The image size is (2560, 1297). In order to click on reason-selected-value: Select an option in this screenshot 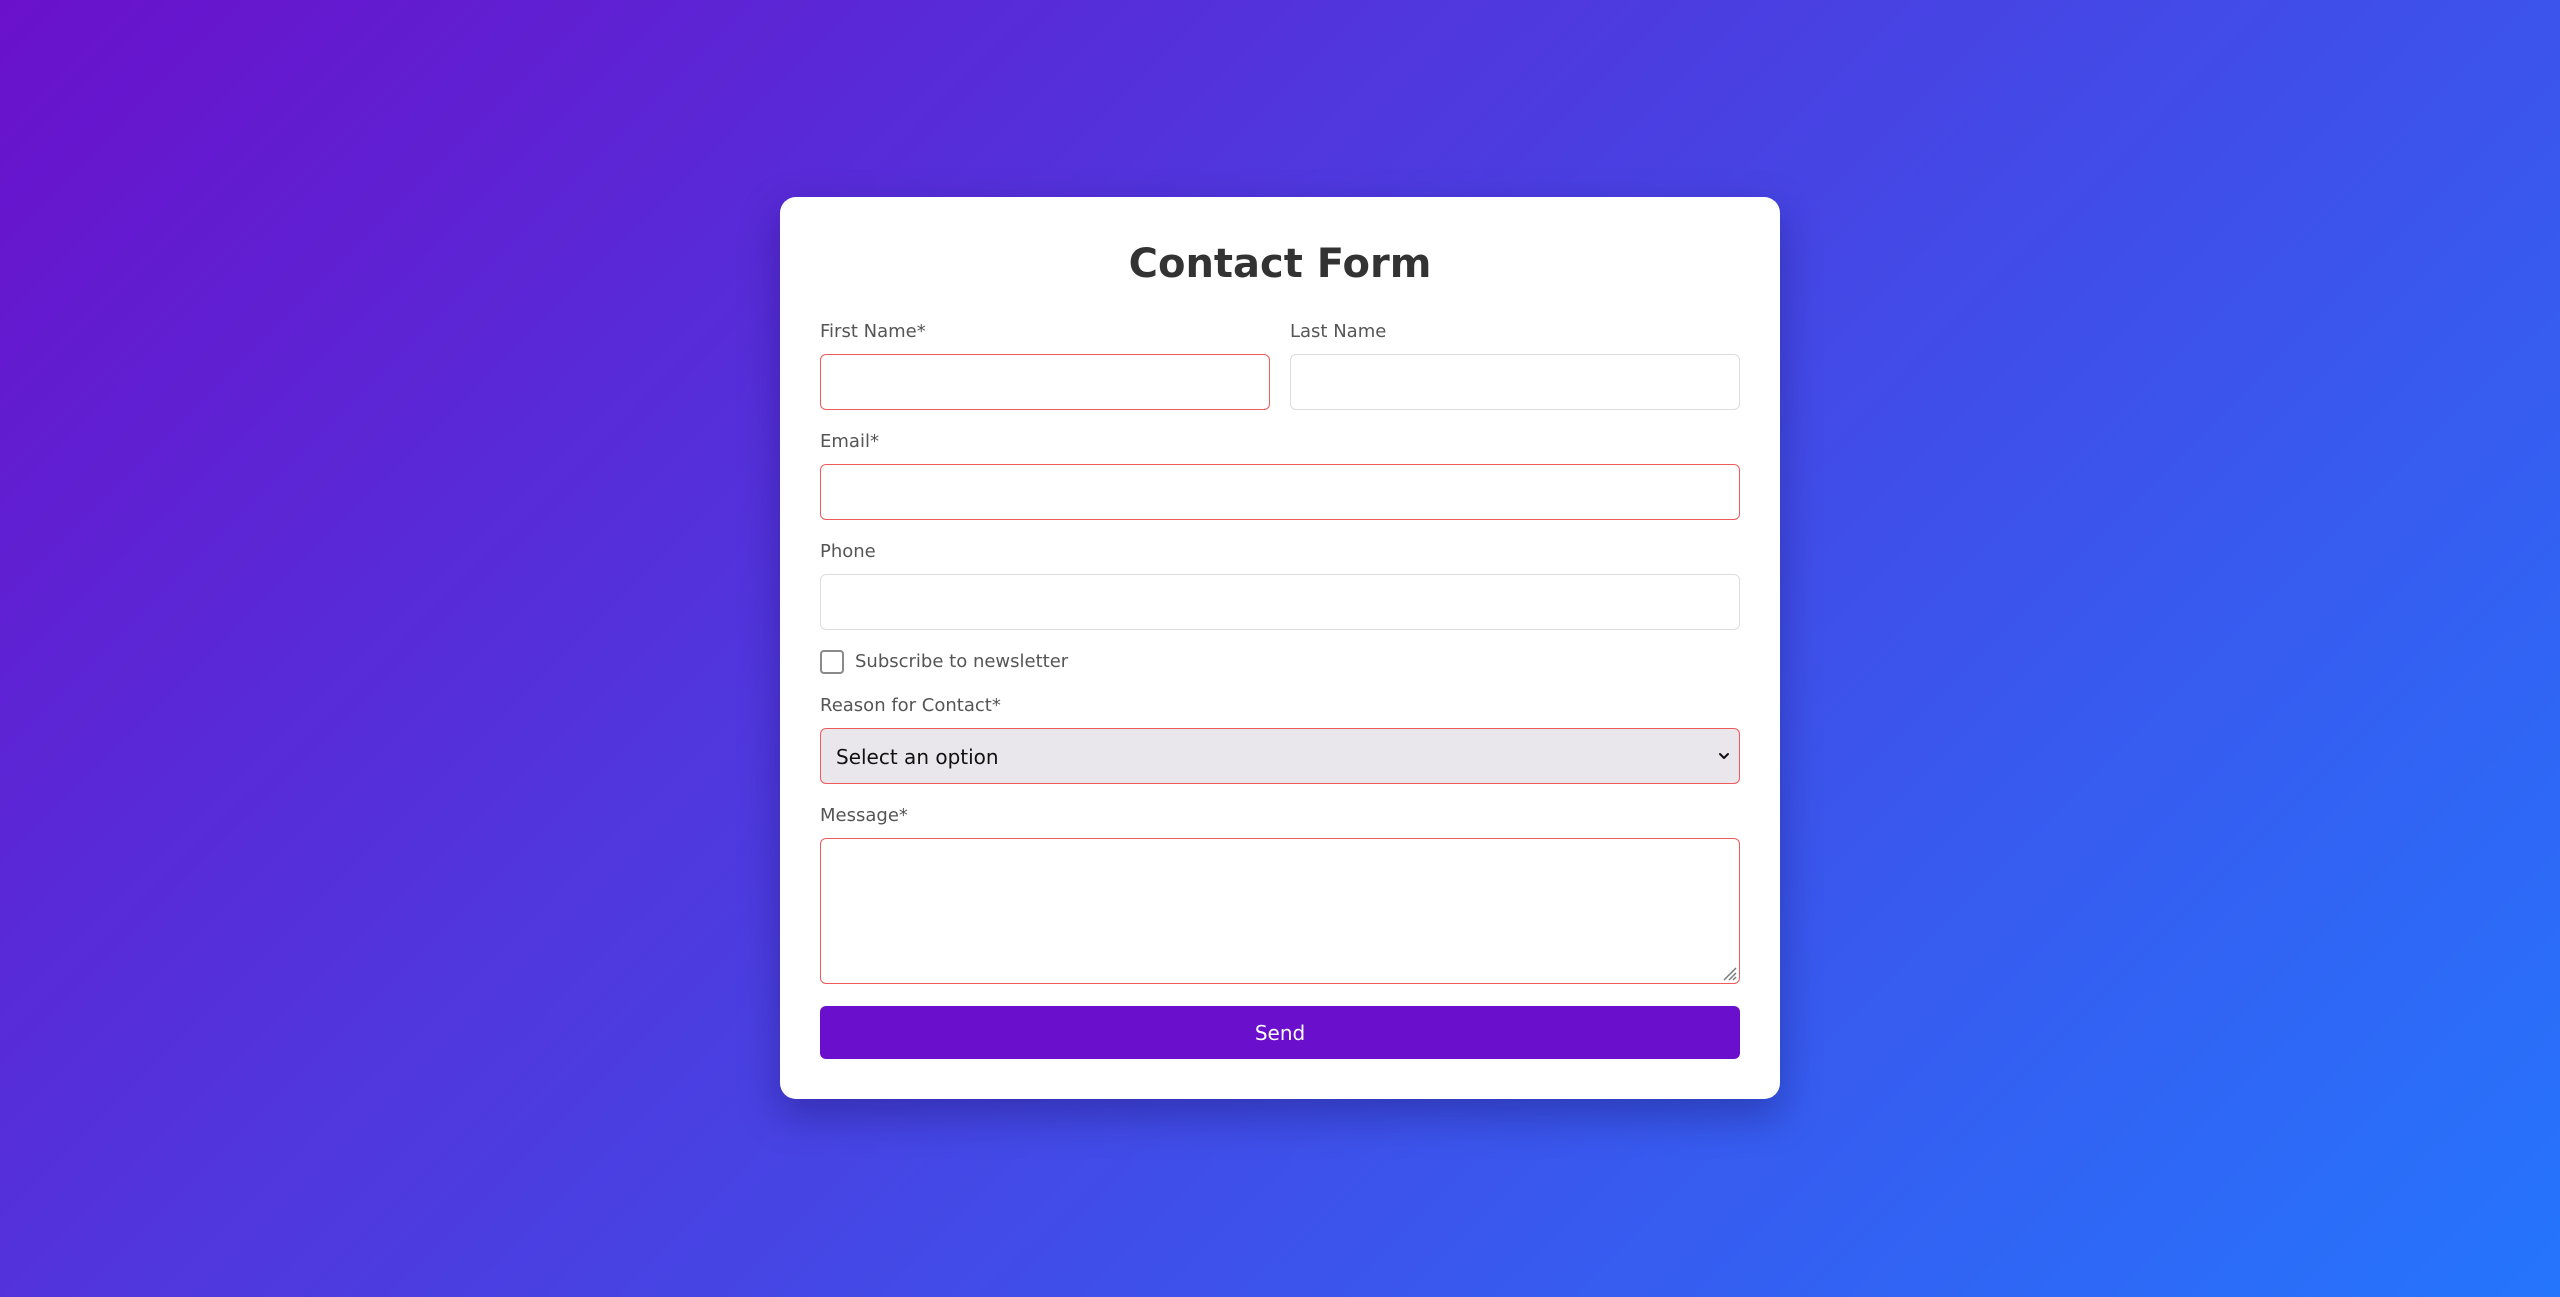, I will do `click(917, 757)`.